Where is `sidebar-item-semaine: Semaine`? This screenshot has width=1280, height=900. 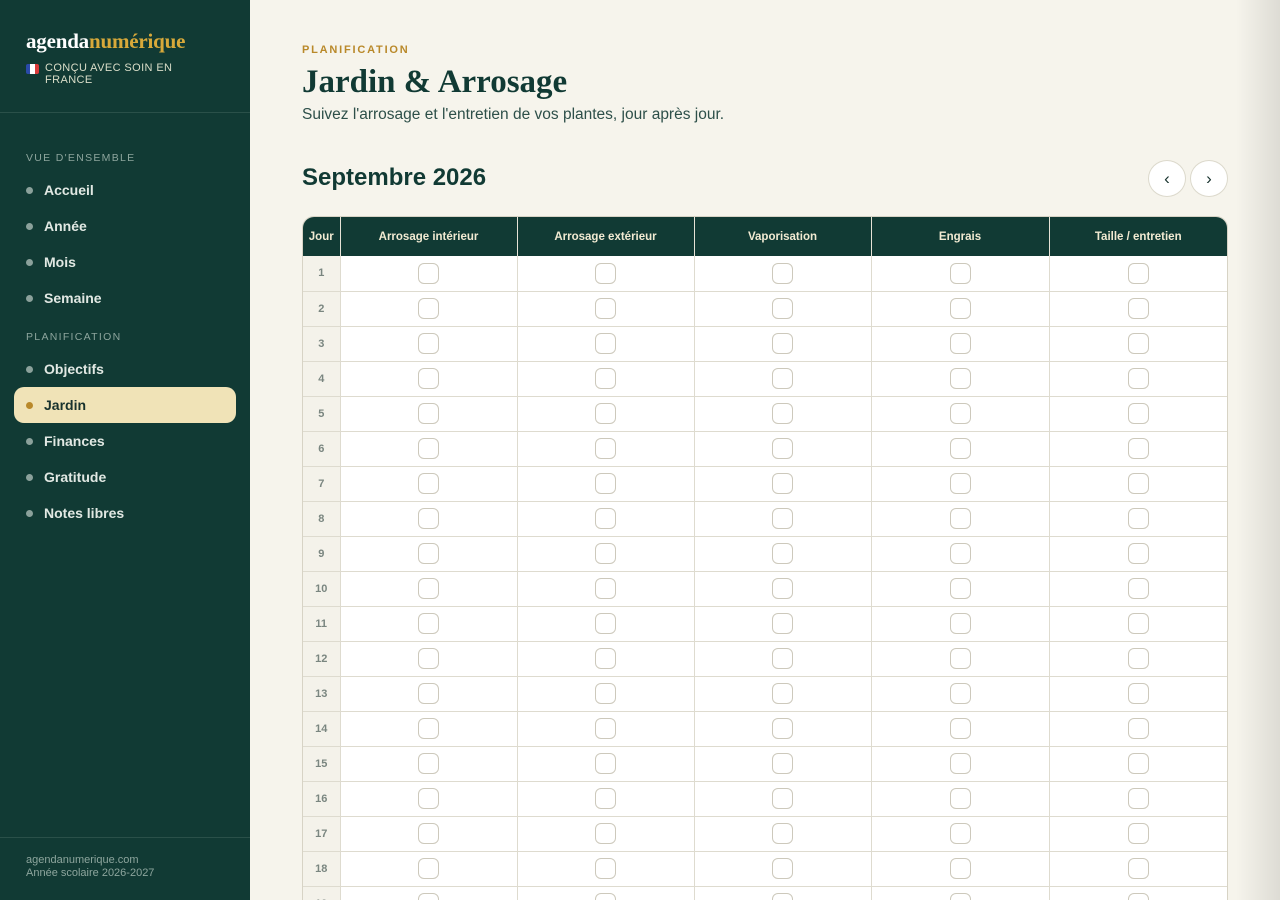
sidebar-item-semaine: Semaine is located at coordinates (125, 298).